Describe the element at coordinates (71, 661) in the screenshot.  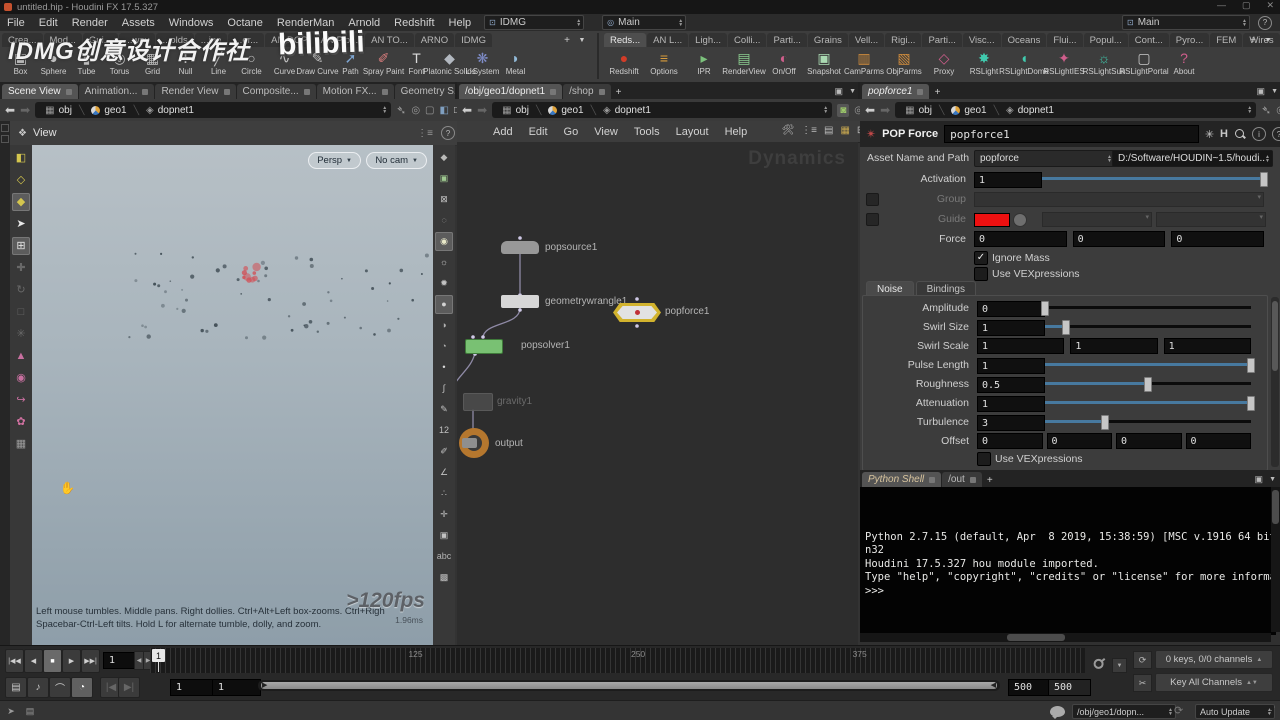
I see `play-button: ▶` at that location.